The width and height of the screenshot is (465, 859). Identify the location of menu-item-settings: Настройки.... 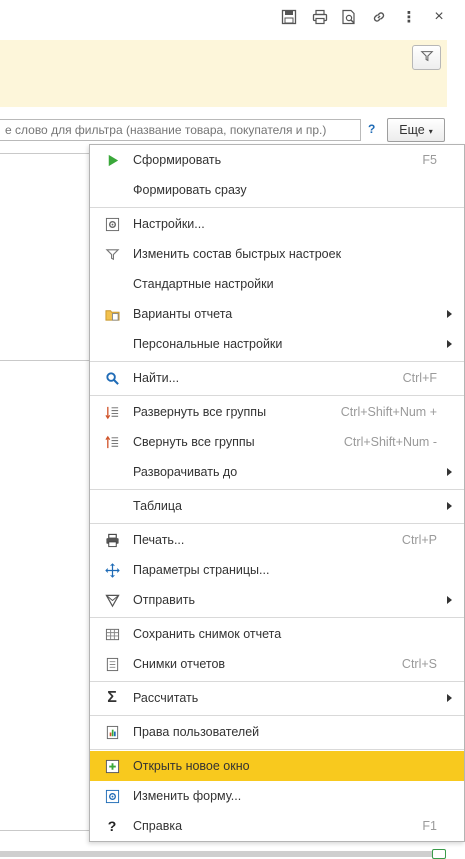
(277, 224).